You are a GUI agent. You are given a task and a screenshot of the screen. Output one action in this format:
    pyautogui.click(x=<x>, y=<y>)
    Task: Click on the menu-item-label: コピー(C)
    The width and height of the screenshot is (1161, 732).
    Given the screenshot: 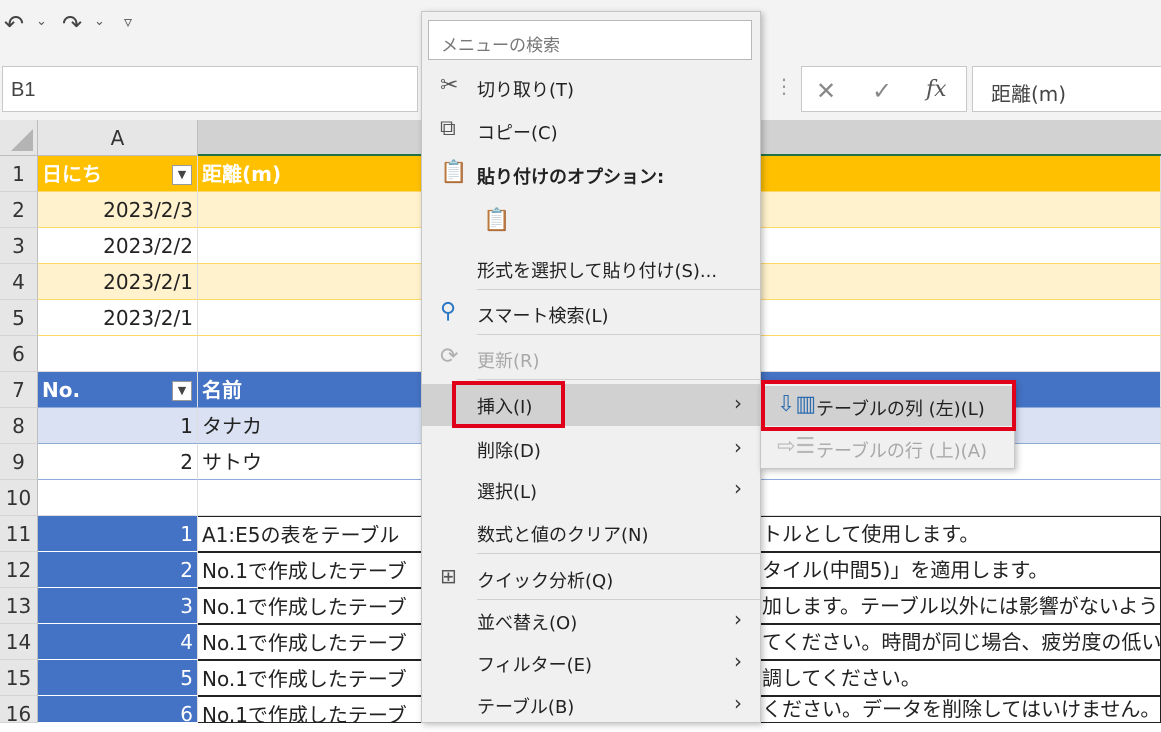 What is the action you would take?
    pyautogui.click(x=517, y=133)
    